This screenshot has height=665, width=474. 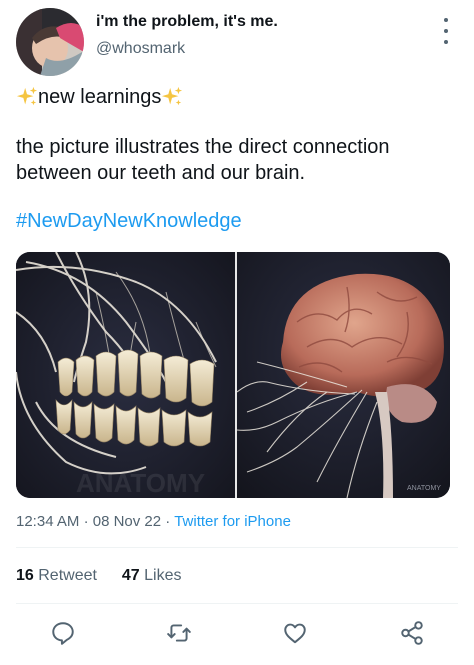 I want to click on tweet-stats: 16 Retweet 47 Likes, so click(x=98, y=576).